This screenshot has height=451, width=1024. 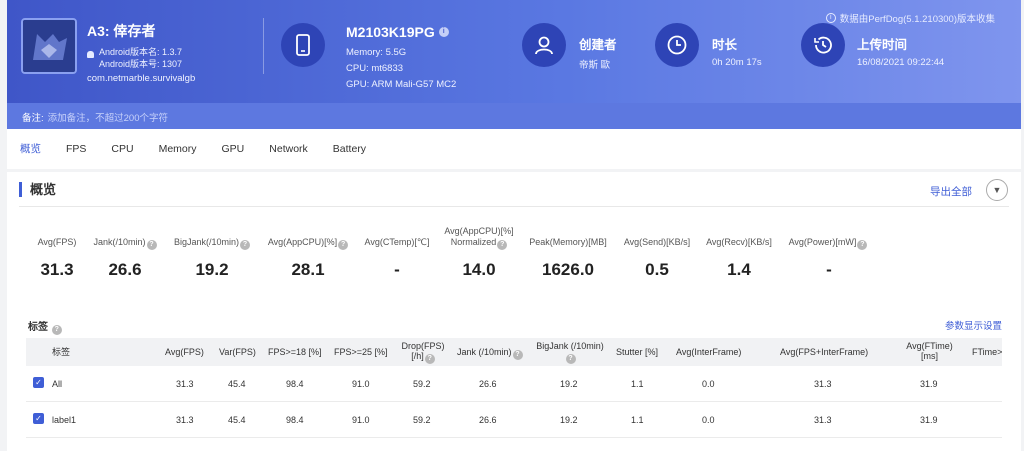 I want to click on metric-value: 1.4, so click(x=739, y=269).